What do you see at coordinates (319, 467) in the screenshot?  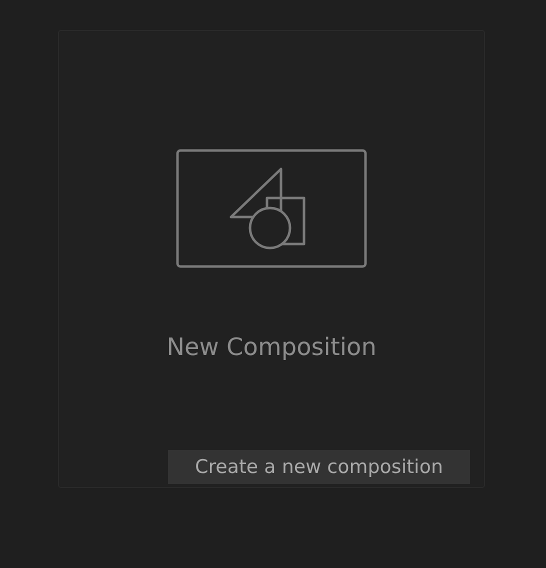 I see `tooltip: Create a new composition` at bounding box center [319, 467].